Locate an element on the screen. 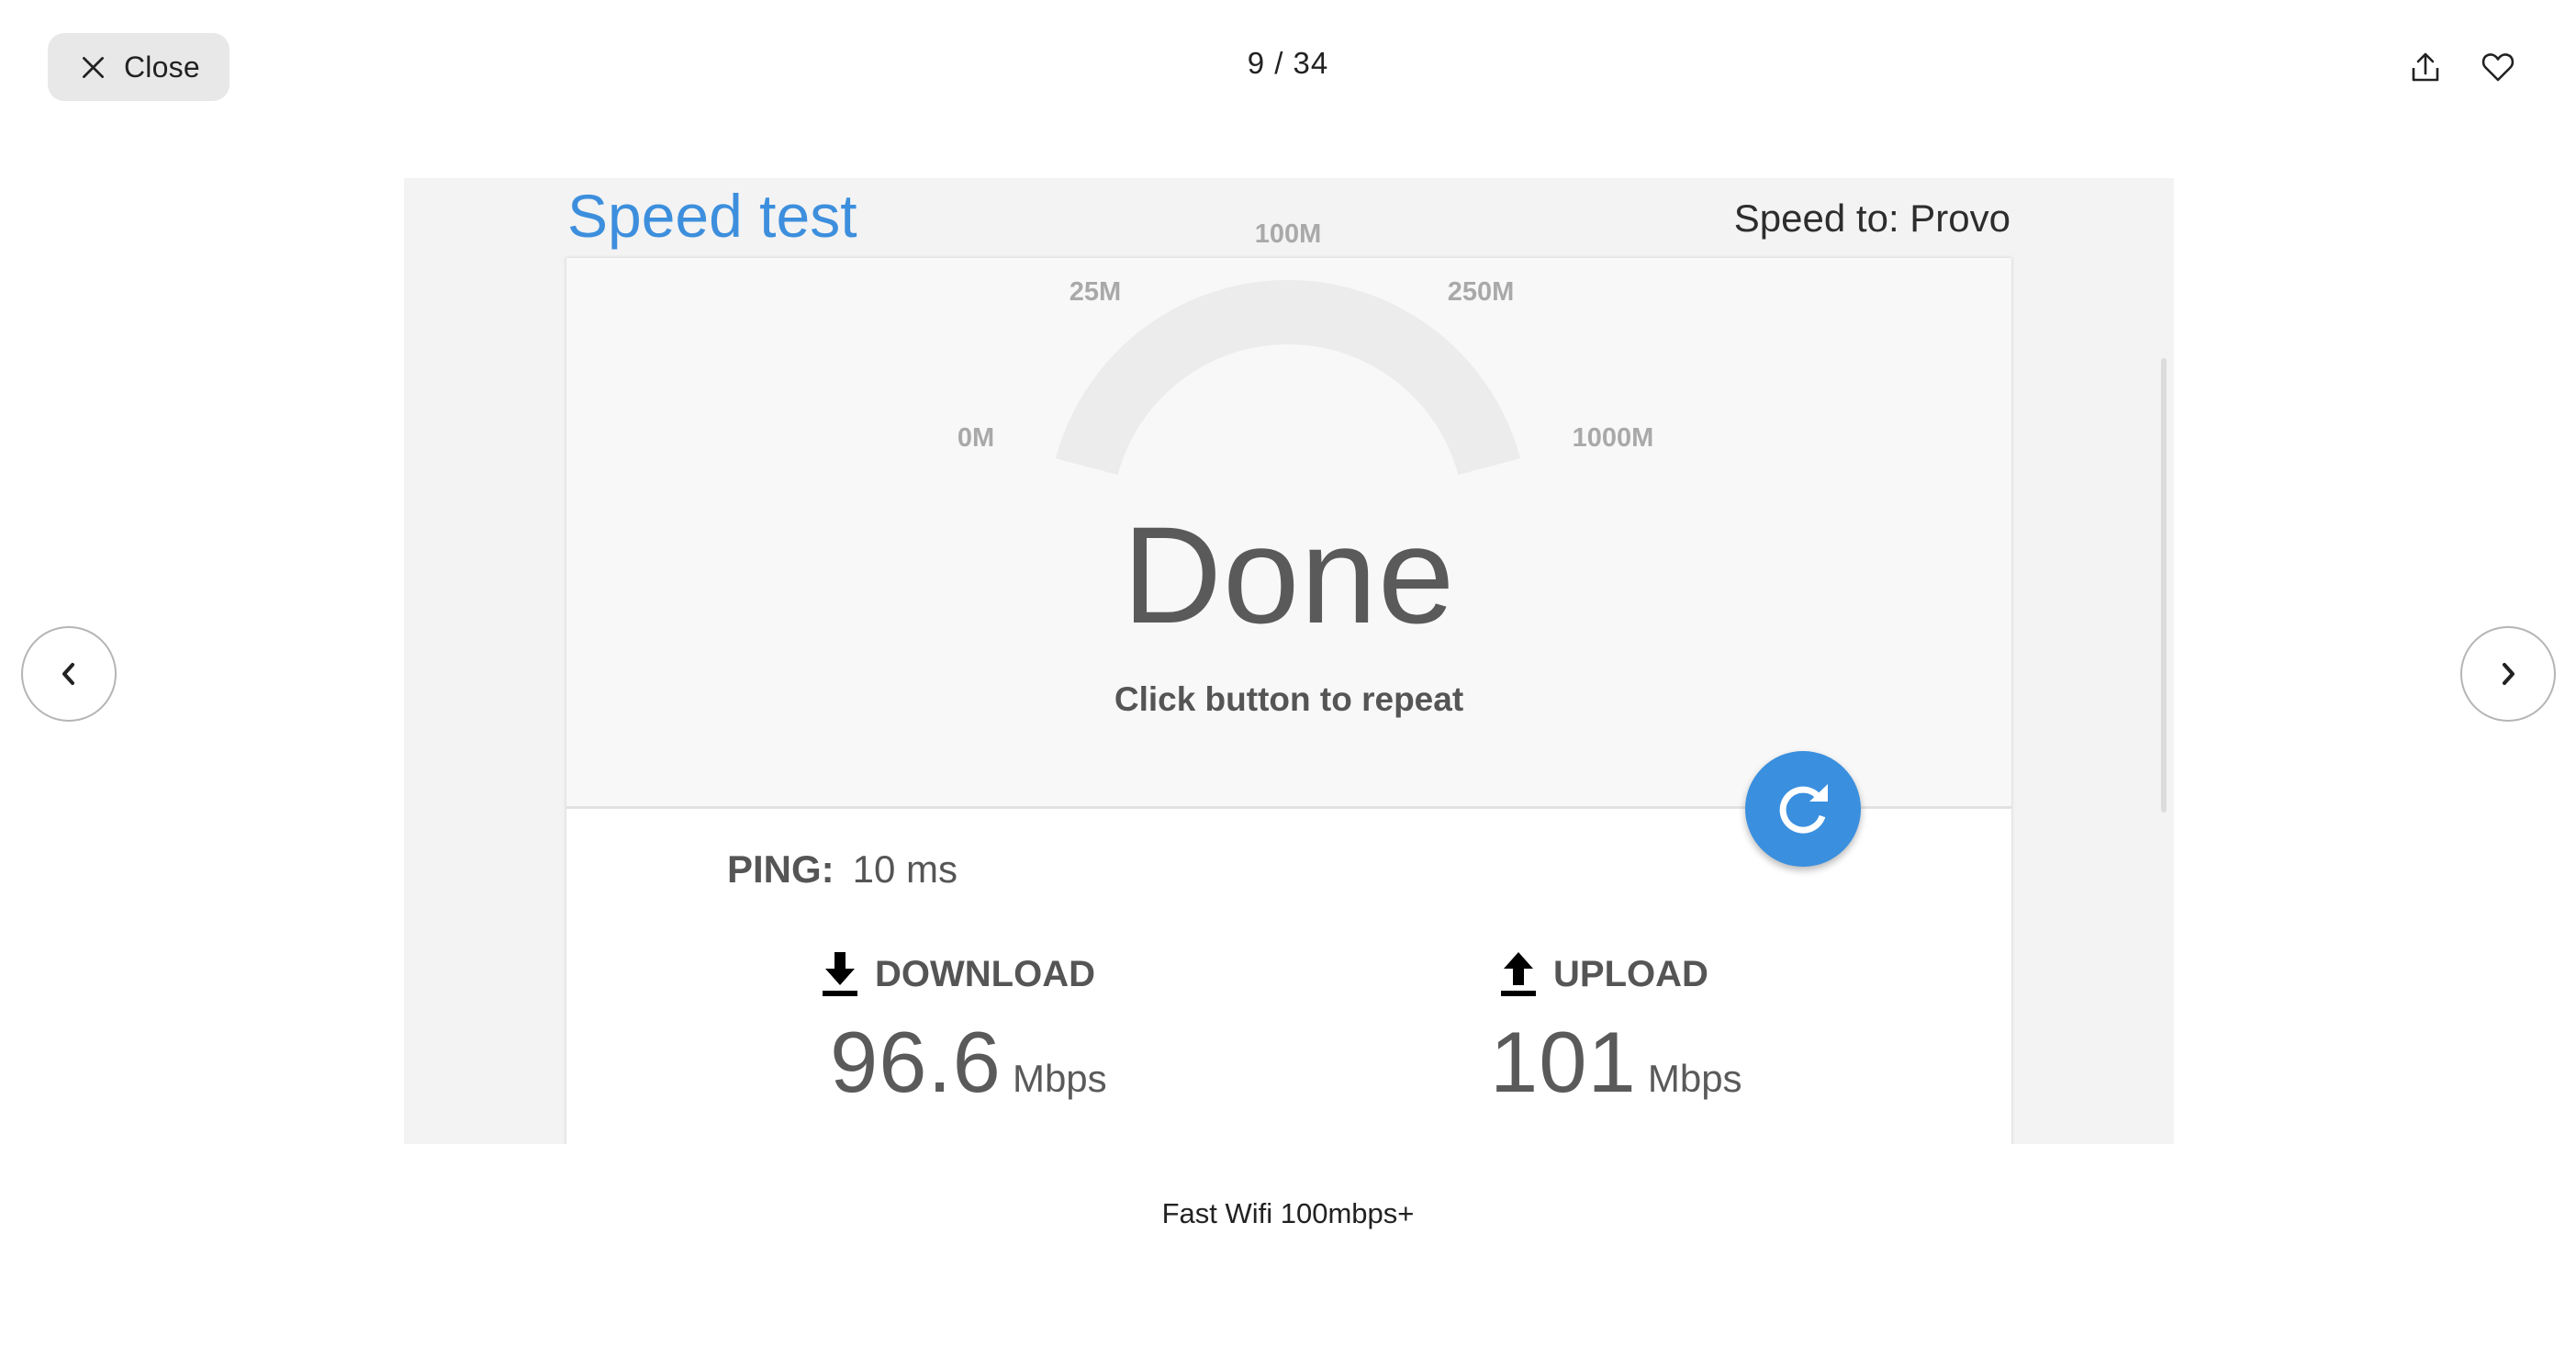 This screenshot has width=2576, height=1346. share-button is located at coordinates (2425, 67).